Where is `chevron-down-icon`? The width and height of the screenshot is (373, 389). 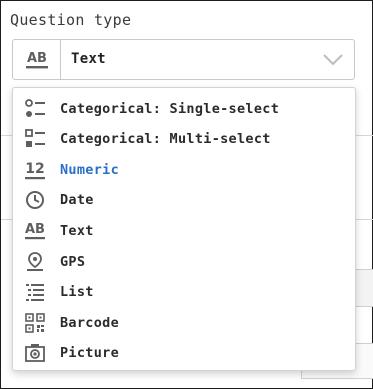 chevron-down-icon is located at coordinates (333, 61).